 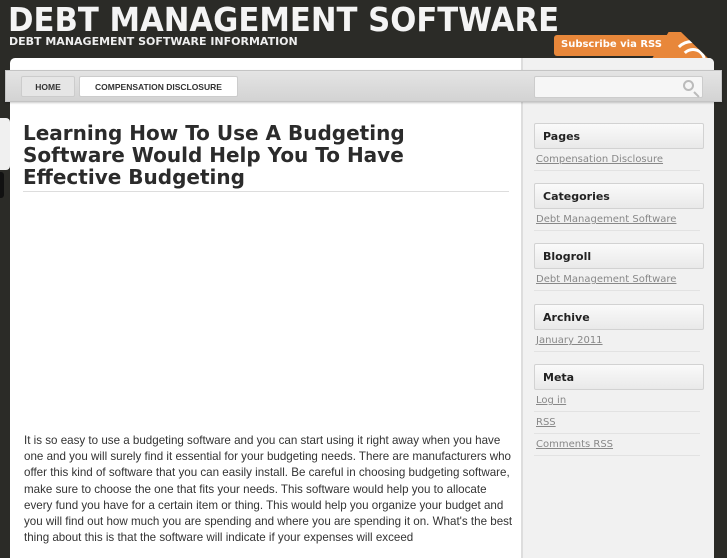 What do you see at coordinates (266, 191) in the screenshot?
I see `divider` at bounding box center [266, 191].